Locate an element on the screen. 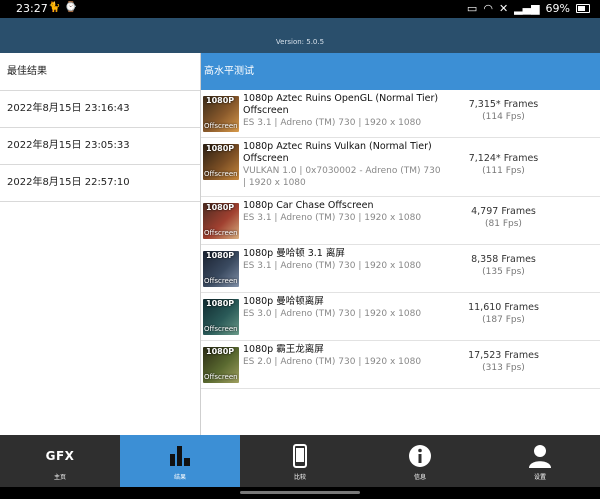  nav-info: 信息 is located at coordinates (420, 461).